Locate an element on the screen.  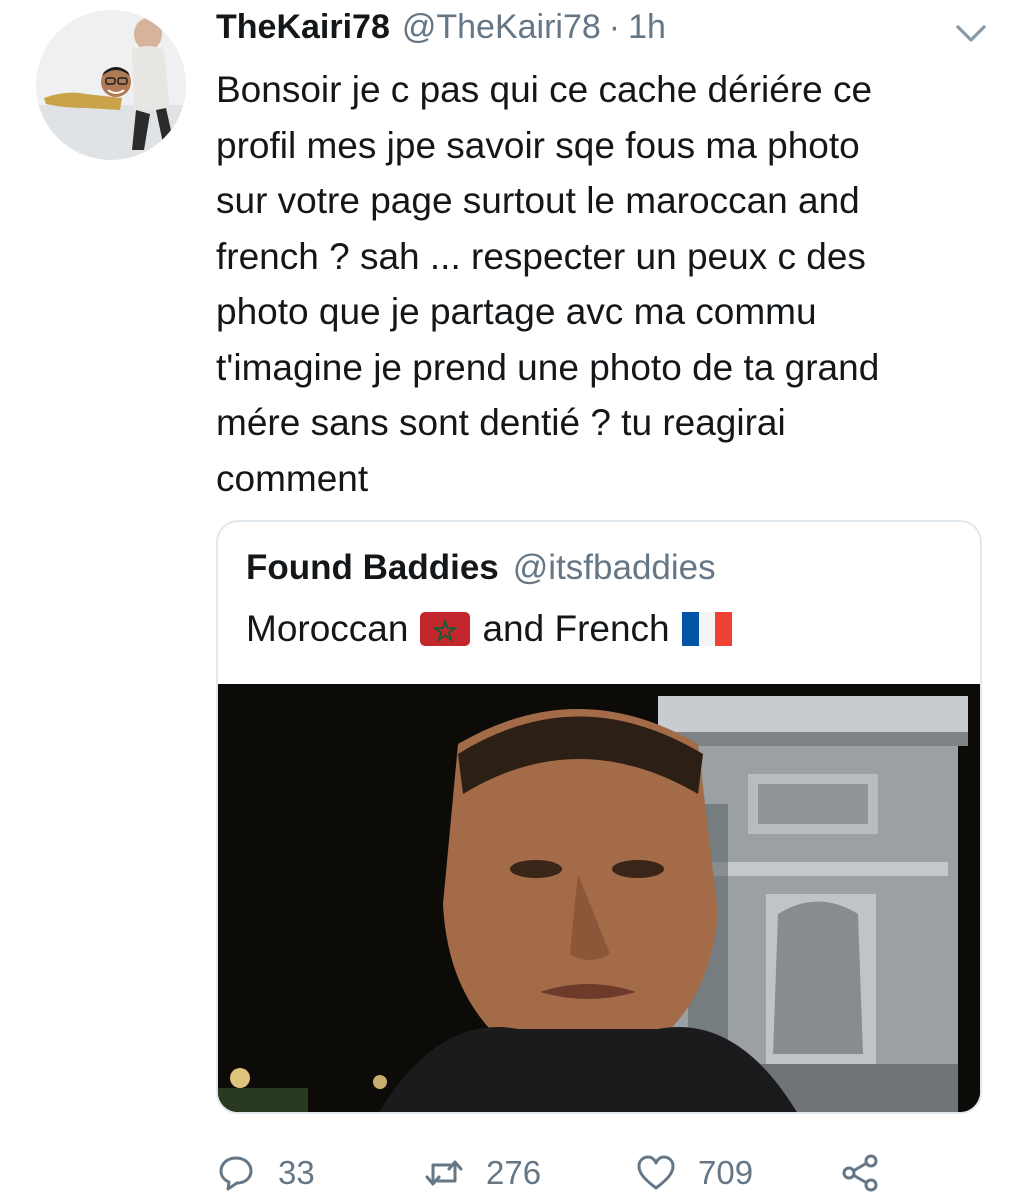
quoted-text-part2: and French is located at coordinates (576, 628).